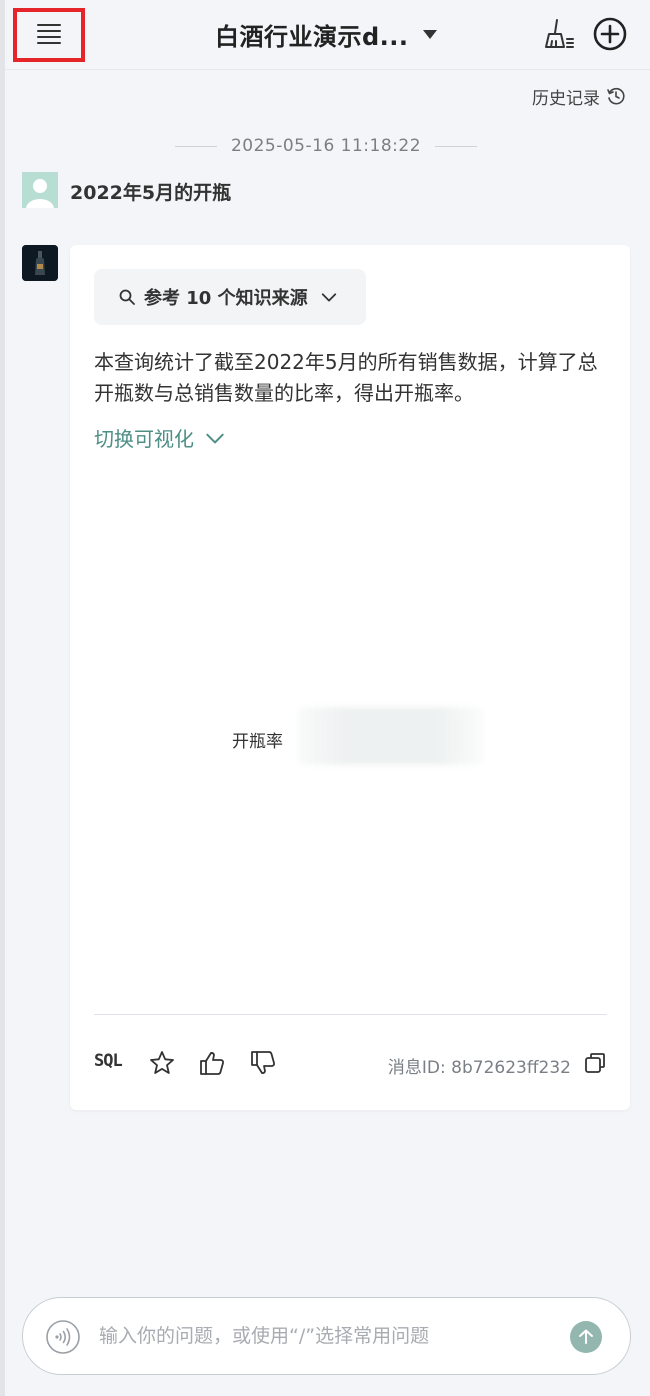 This screenshot has height=1396, width=650. What do you see at coordinates (610, 34) in the screenshot?
I see `plus-circle-icon` at bounding box center [610, 34].